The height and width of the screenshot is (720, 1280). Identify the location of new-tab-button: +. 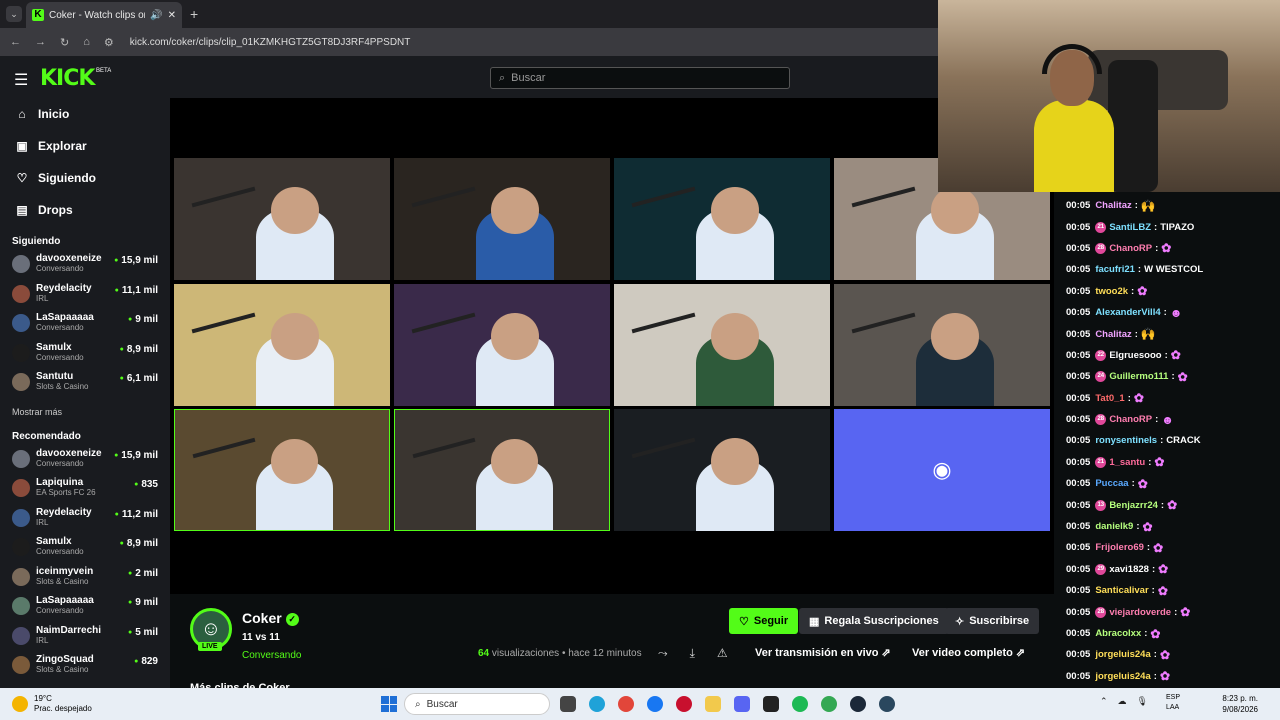
(194, 14).